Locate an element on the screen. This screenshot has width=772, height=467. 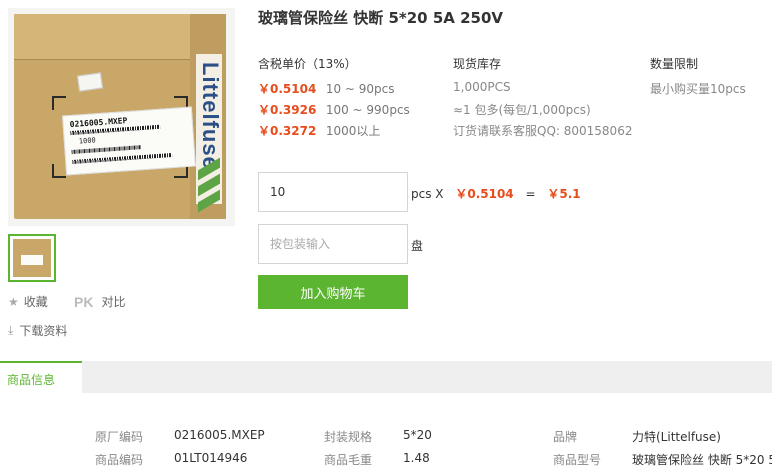
product-thumbnail is located at coordinates (32, 258).